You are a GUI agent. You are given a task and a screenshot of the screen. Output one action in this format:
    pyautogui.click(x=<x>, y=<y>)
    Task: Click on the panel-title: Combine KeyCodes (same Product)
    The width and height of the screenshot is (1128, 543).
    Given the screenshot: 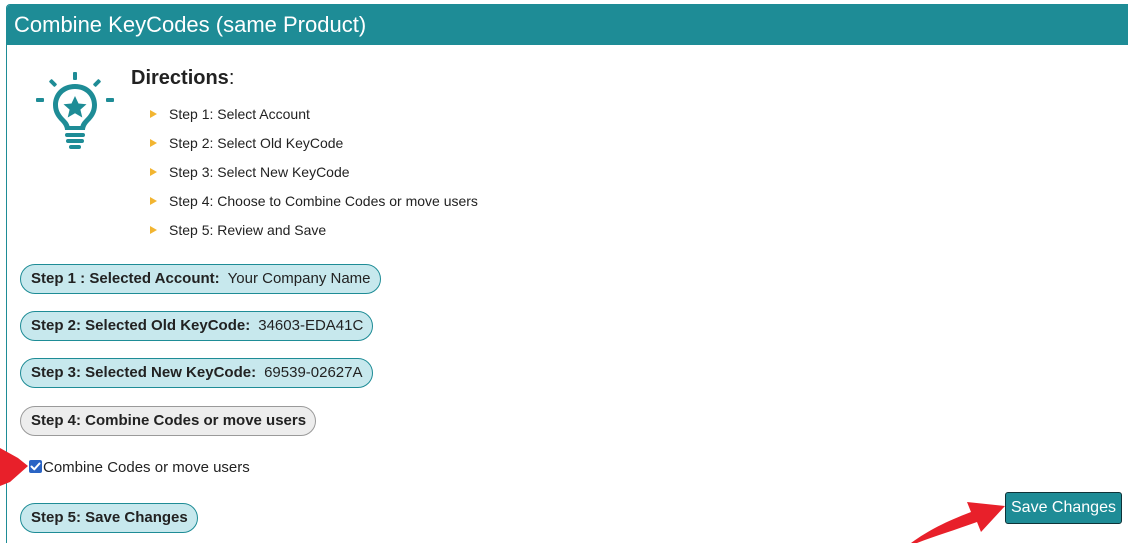 What is the action you would take?
    pyautogui.click(x=190, y=24)
    